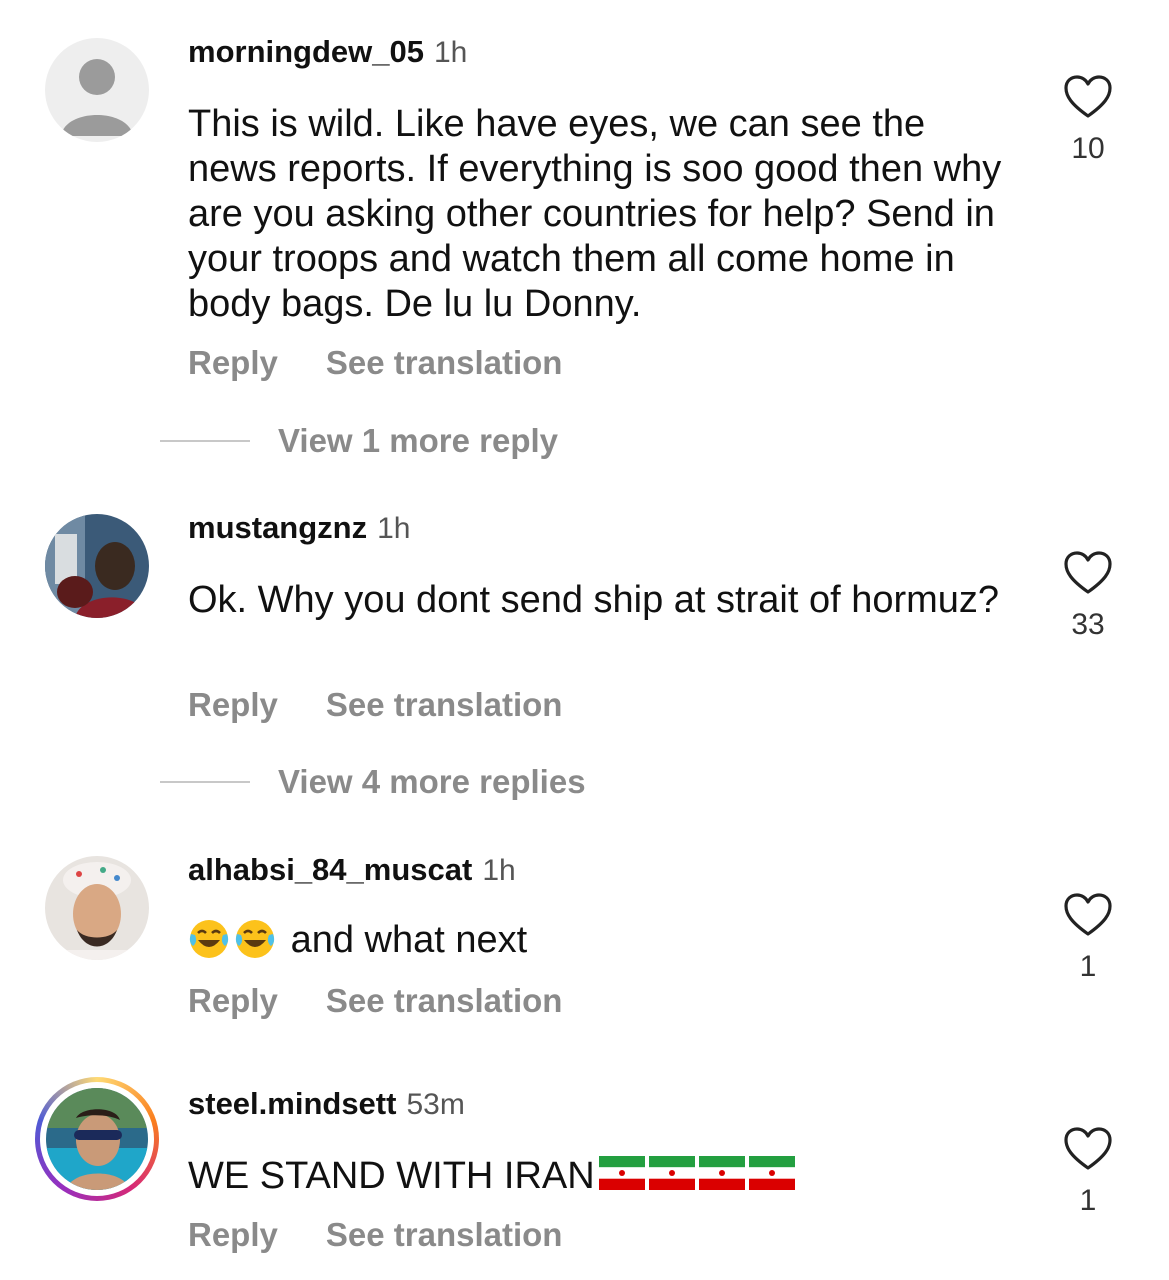 This screenshot has width=1169, height=1280. I want to click on avatar-story-ring, so click(97, 1139).